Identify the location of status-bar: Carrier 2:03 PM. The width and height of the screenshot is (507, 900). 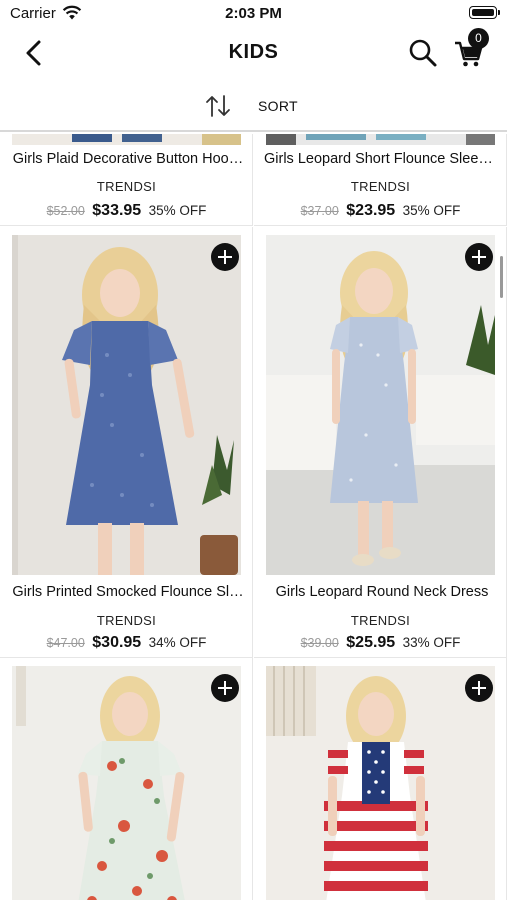
(253, 13).